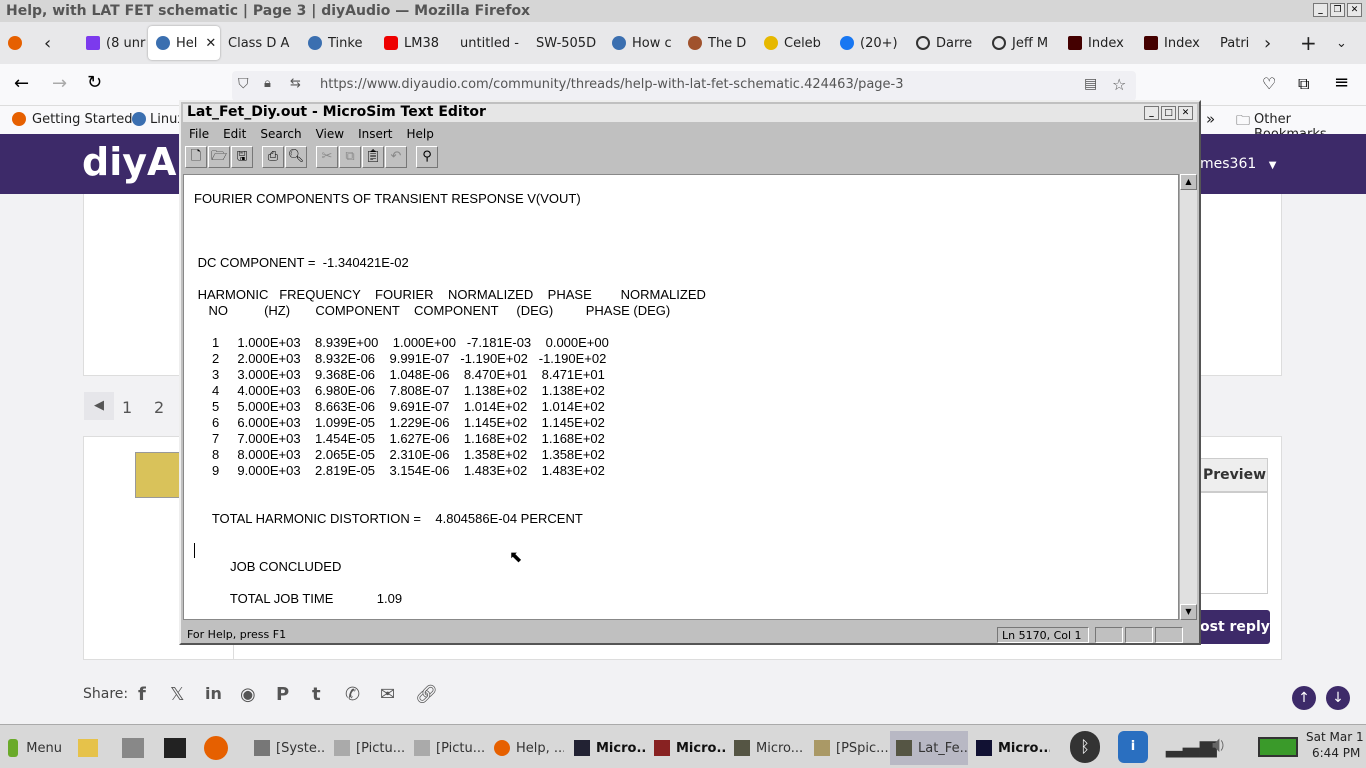 This screenshot has width=1366, height=768. What do you see at coordinates (1098, 43) in the screenshot?
I see `tab-13: Index` at bounding box center [1098, 43].